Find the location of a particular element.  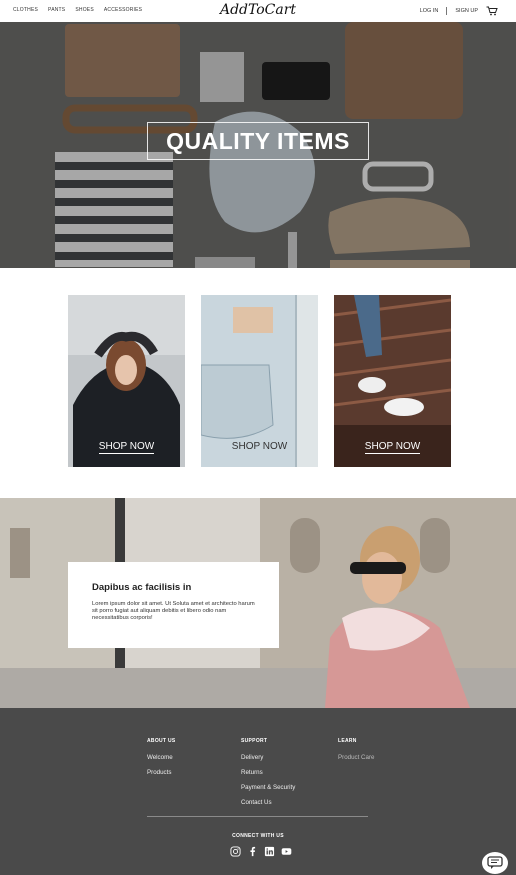

footer-divider is located at coordinates (257, 816).